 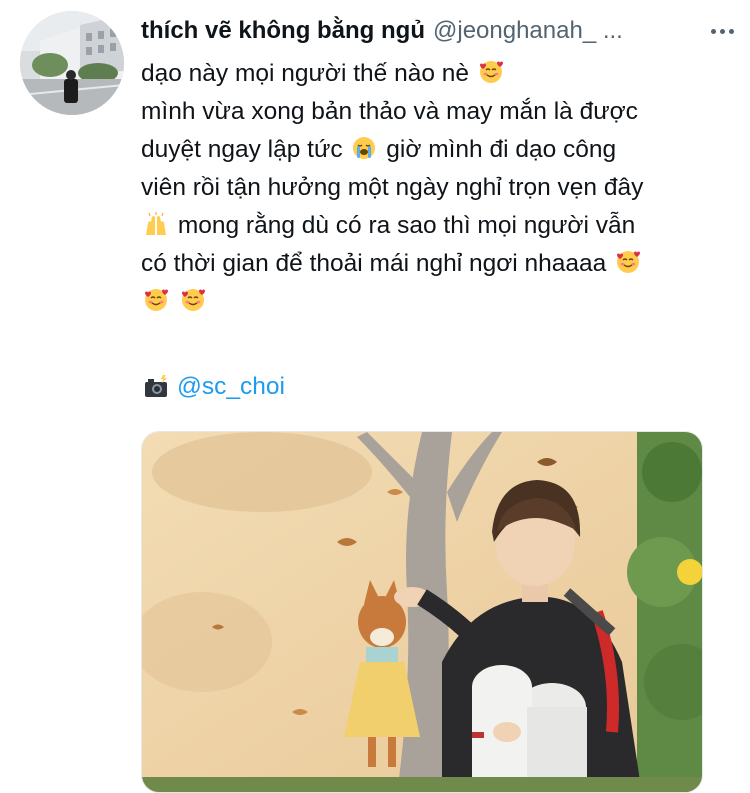 I want to click on tweet-line-text: duyệt ngay lập tức, so click(x=242, y=149).